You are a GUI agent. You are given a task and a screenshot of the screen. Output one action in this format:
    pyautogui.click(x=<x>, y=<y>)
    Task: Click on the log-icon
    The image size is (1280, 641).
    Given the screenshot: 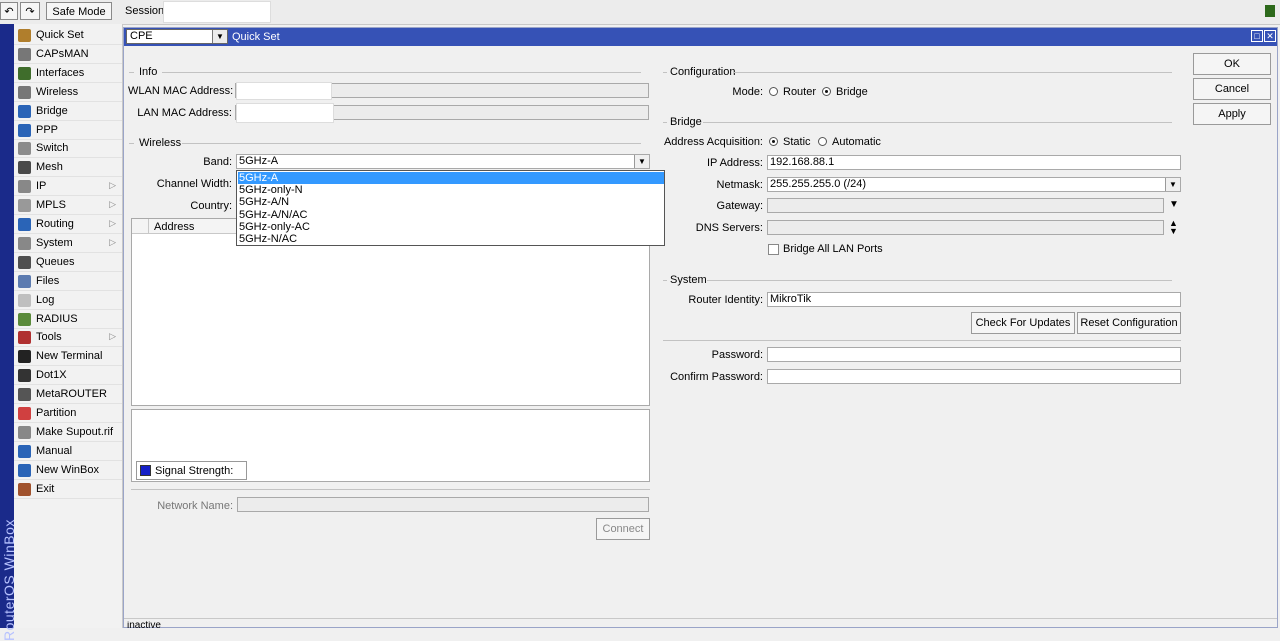 What is the action you would take?
    pyautogui.click(x=24, y=300)
    